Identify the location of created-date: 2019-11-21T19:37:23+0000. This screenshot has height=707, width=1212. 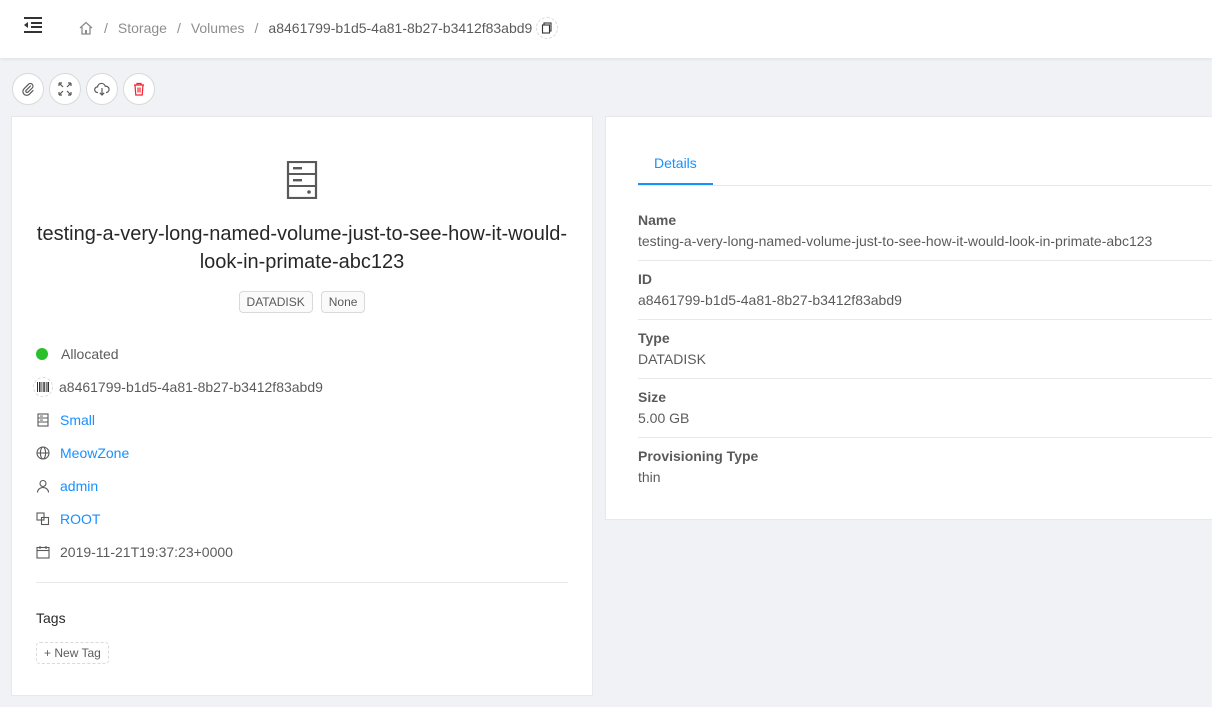
(146, 551).